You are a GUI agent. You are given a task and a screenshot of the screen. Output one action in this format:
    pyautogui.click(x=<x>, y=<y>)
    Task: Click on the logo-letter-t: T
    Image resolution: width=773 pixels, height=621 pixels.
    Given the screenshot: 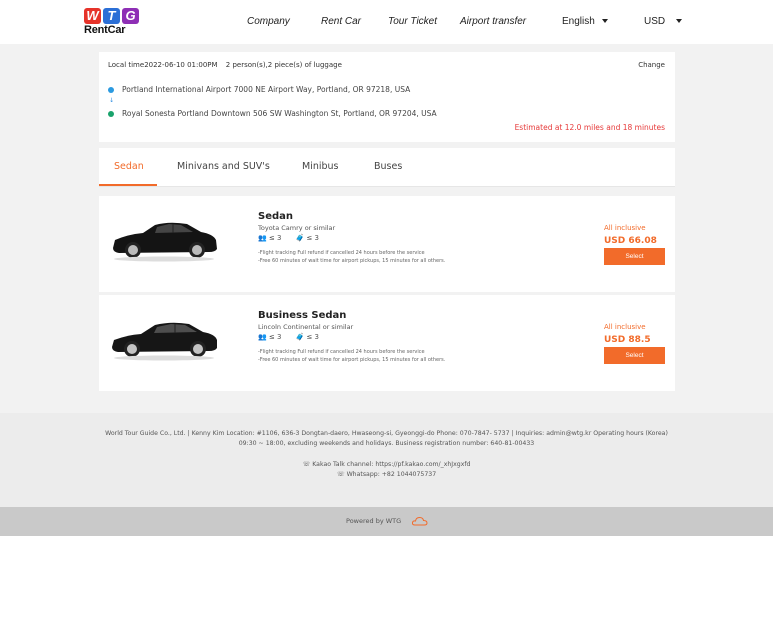 What is the action you would take?
    pyautogui.click(x=111, y=16)
    